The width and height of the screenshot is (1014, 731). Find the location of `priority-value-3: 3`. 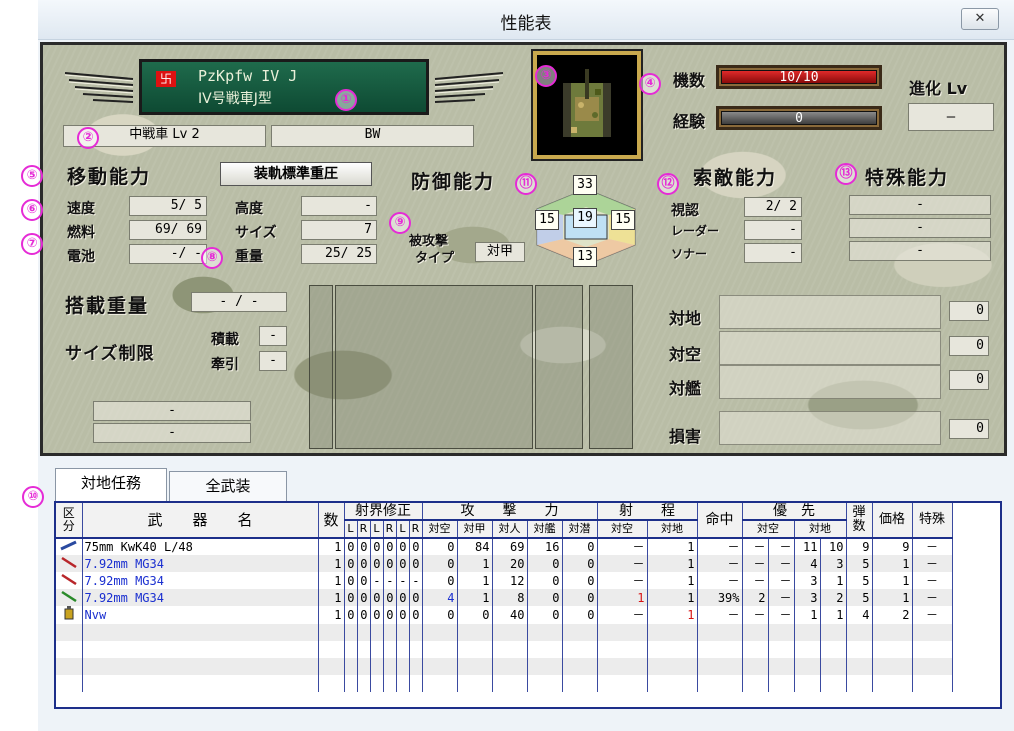

priority-value-3: 3 is located at coordinates (833, 563).